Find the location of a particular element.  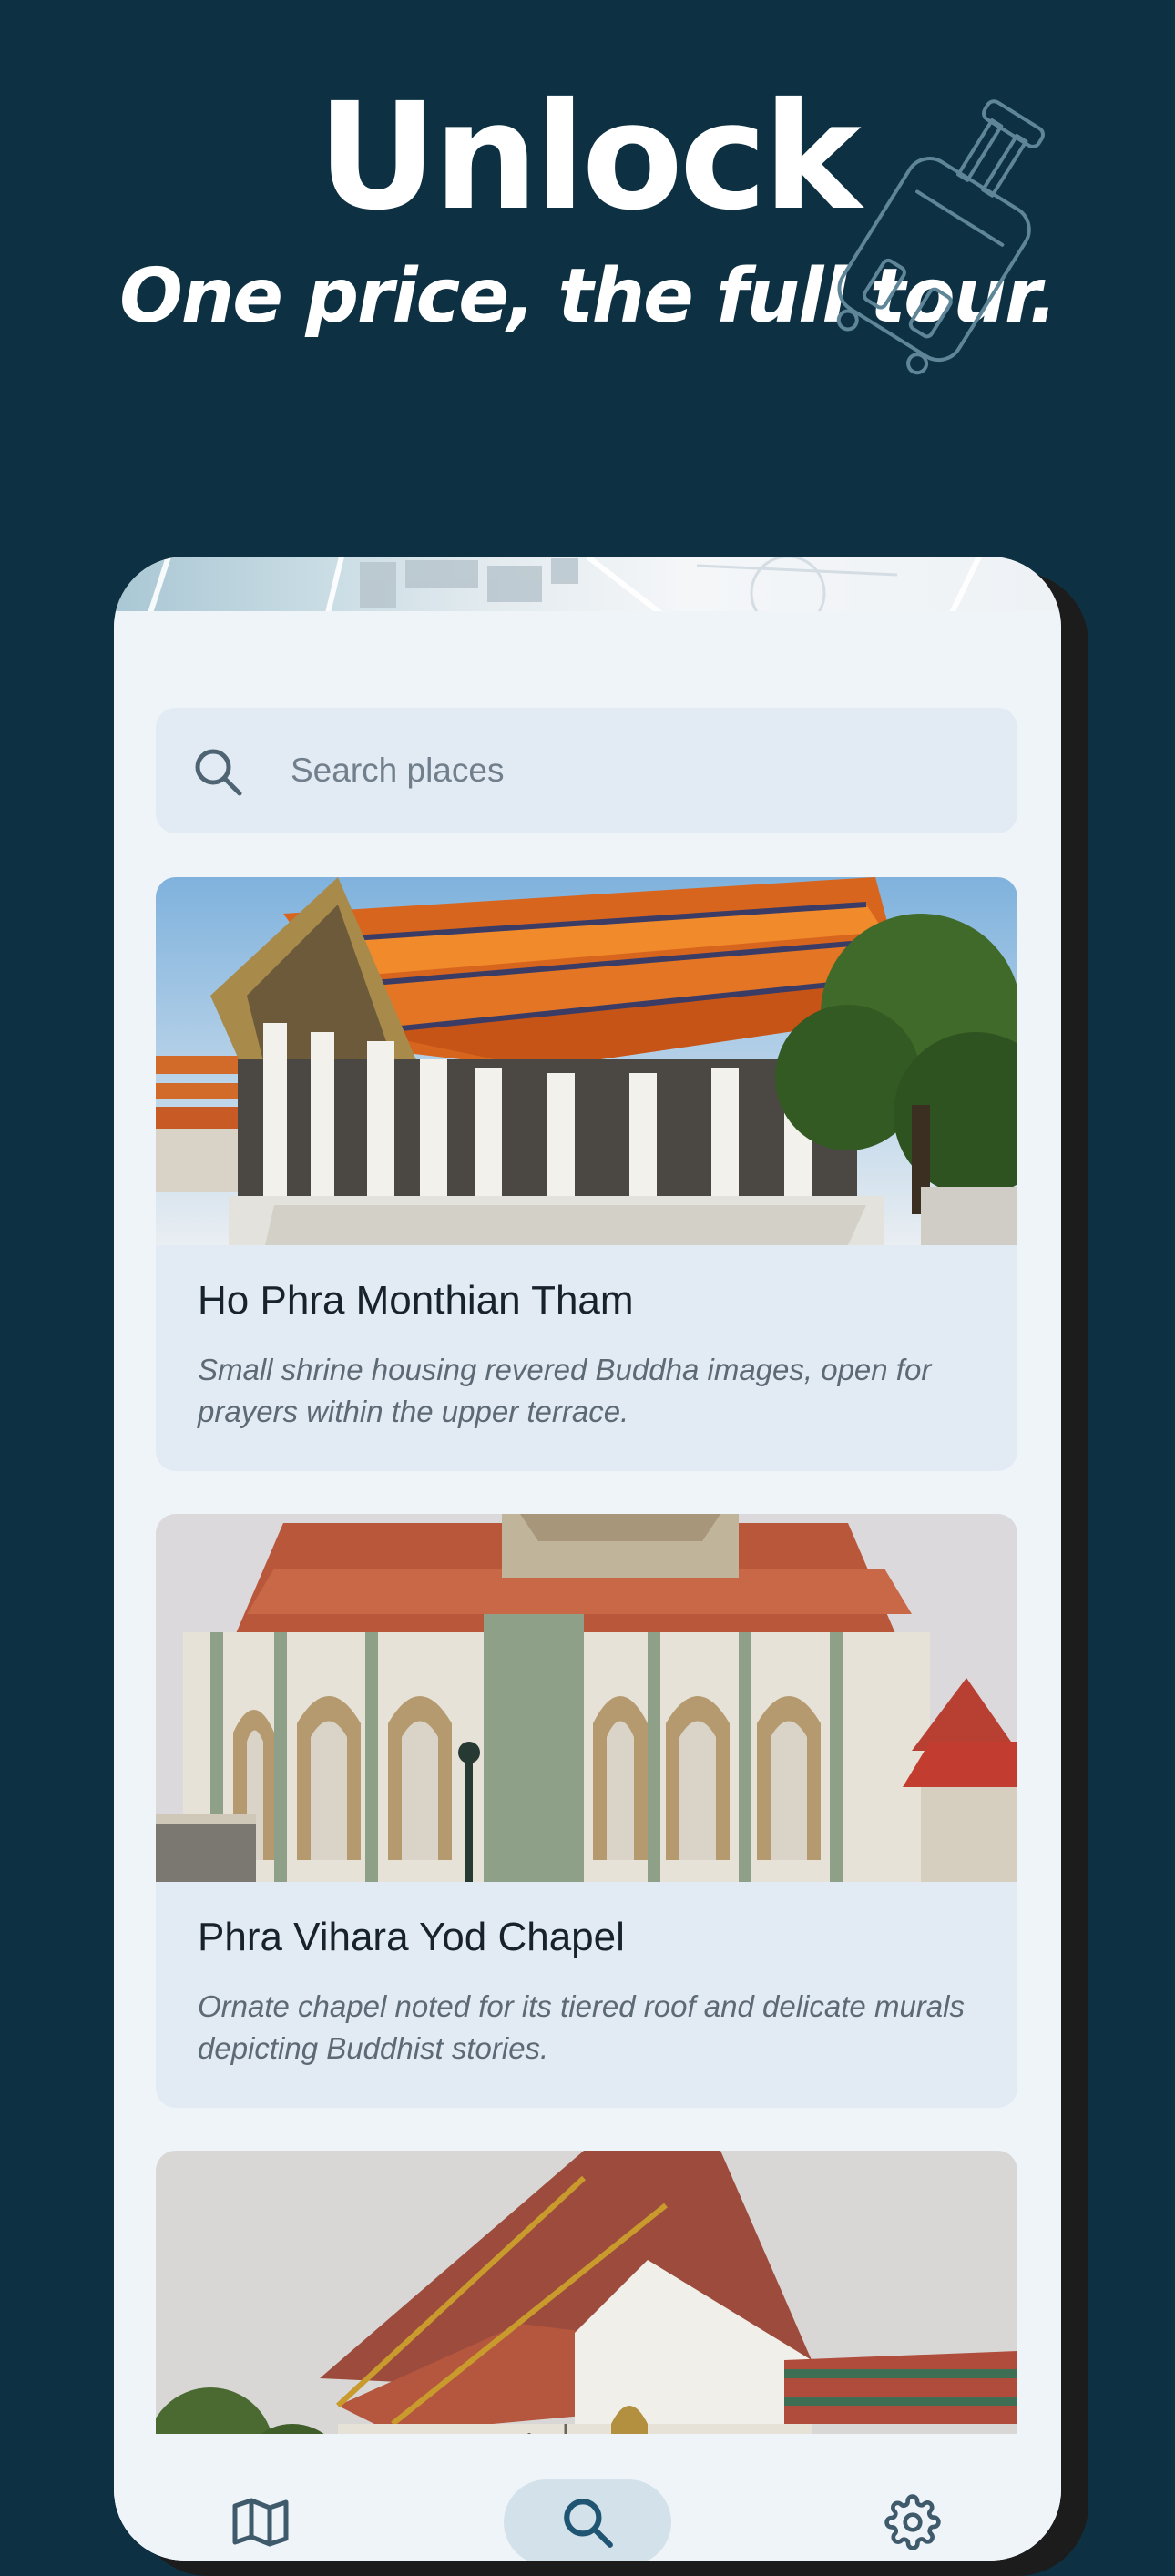

bottom-nav is located at coordinates (587, 2497).